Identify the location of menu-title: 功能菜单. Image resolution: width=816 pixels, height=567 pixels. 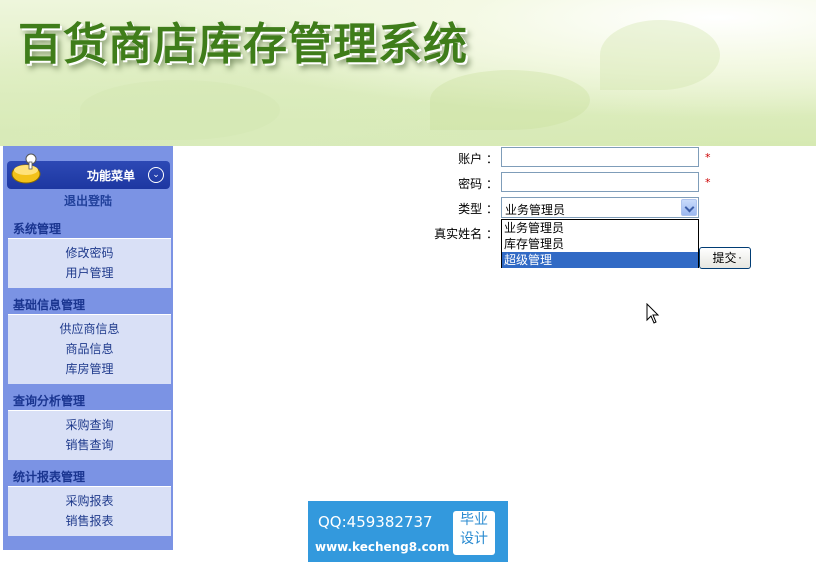
(111, 176).